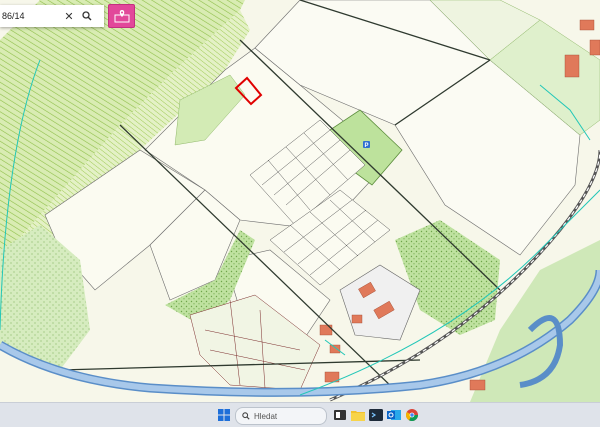  I want to click on clear-button: ✕, so click(69, 16).